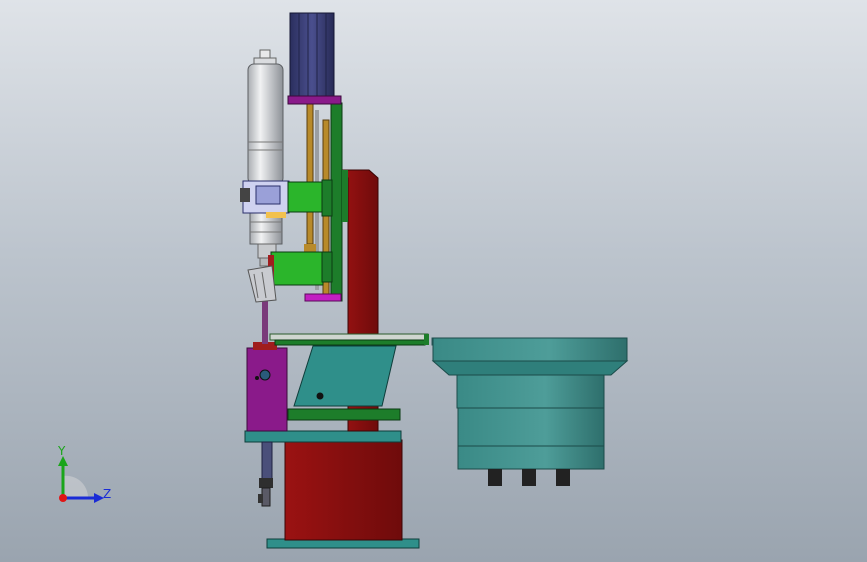  I want to click on z-axis-label: Z, so click(107, 494).